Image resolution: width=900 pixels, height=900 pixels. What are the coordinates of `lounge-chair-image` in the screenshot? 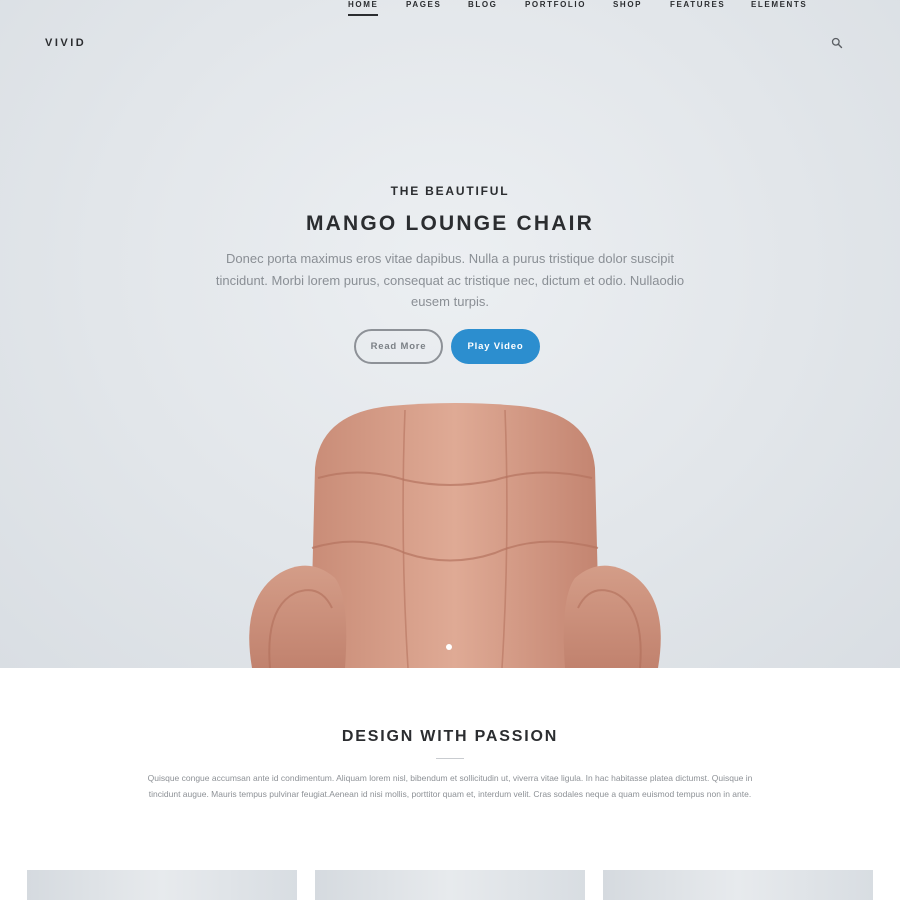 It's located at (455, 535).